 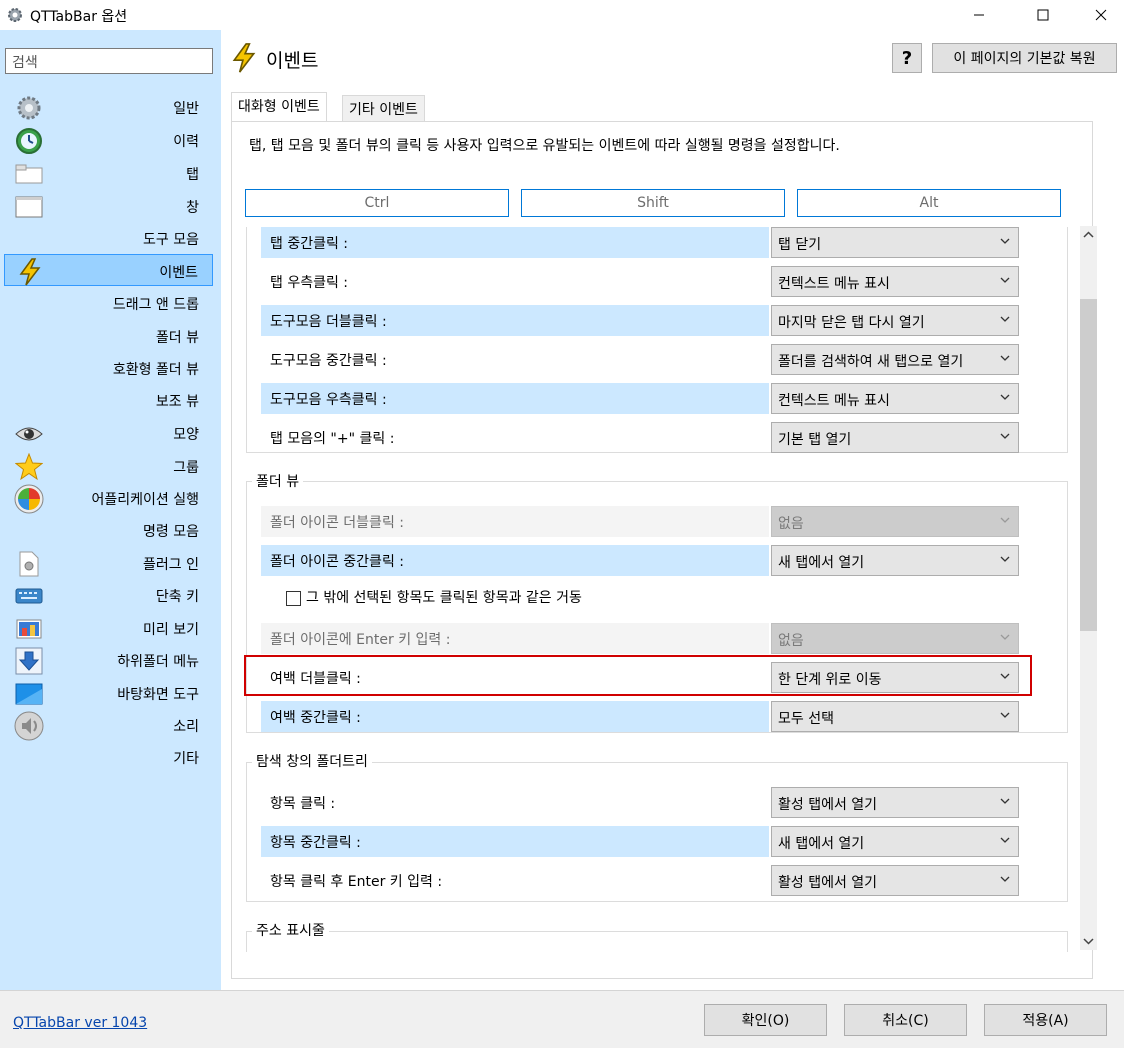 What do you see at coordinates (815, 440) in the screenshot?
I see `dropdown-value: 기본 탭 열기` at bounding box center [815, 440].